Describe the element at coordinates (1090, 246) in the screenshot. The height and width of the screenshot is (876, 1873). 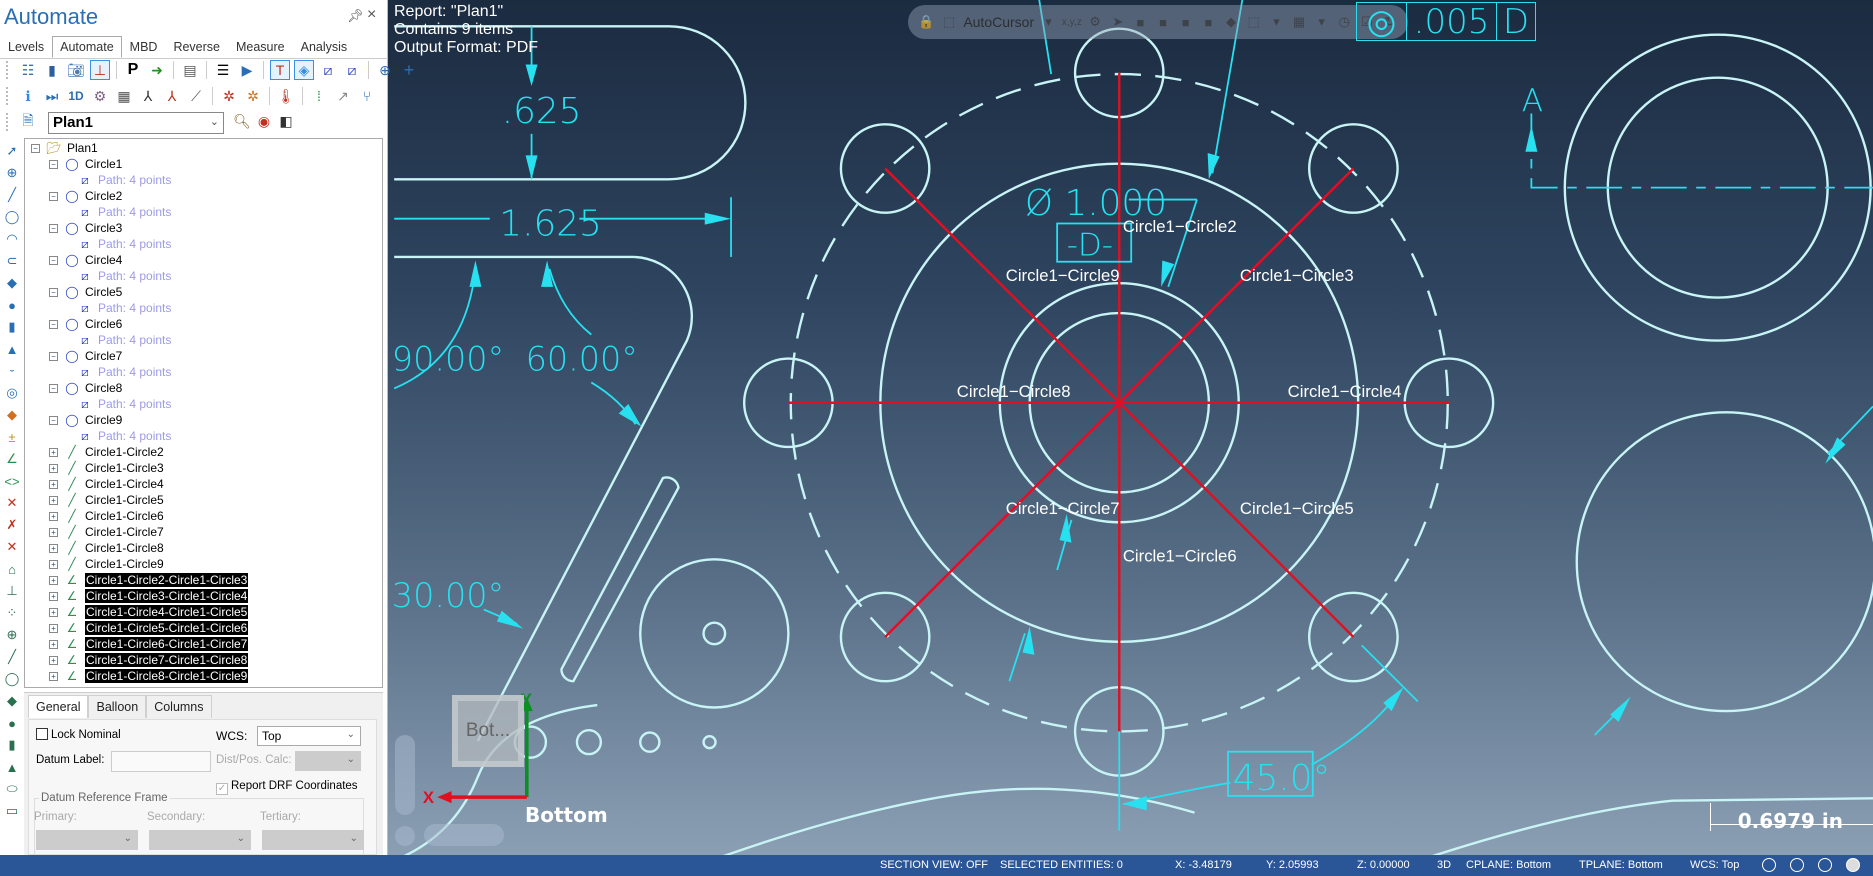
I see `datum-d-label: -D-` at that location.